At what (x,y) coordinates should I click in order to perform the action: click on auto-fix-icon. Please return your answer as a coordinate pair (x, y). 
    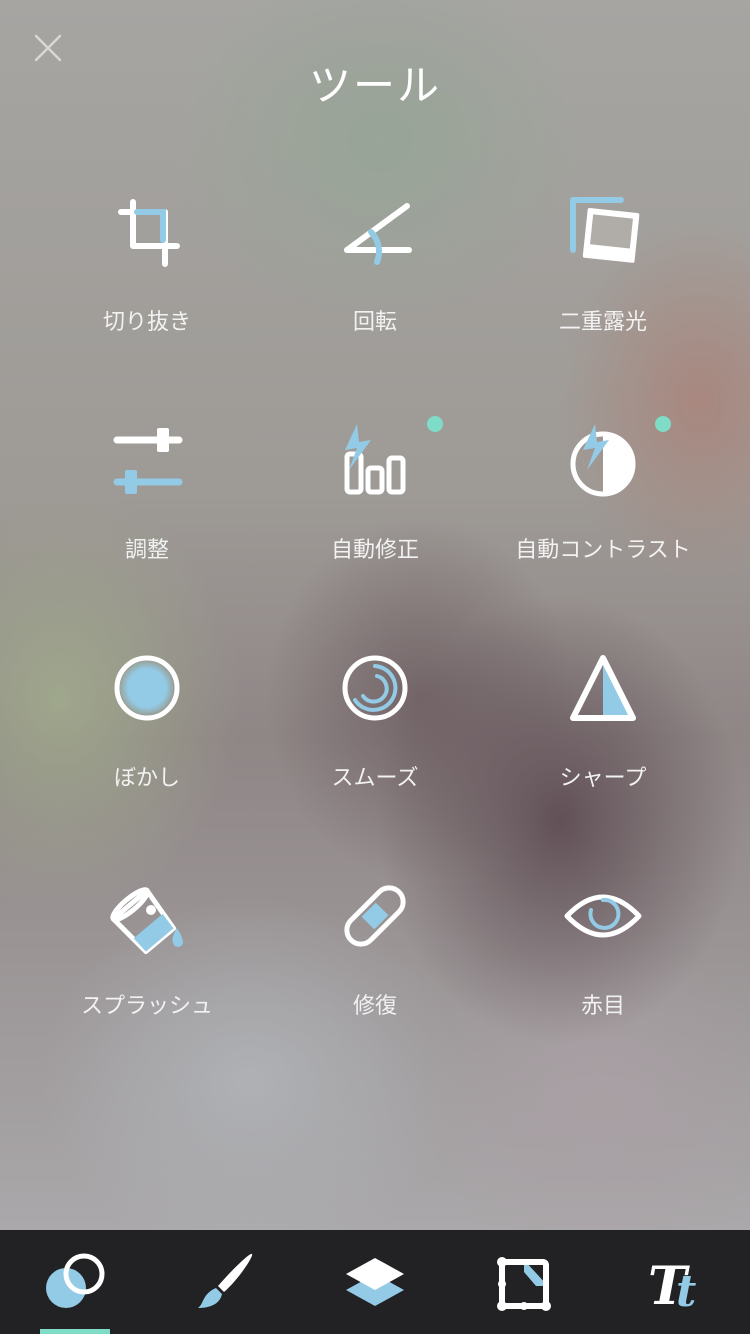
    Looking at the image, I should click on (375, 459).